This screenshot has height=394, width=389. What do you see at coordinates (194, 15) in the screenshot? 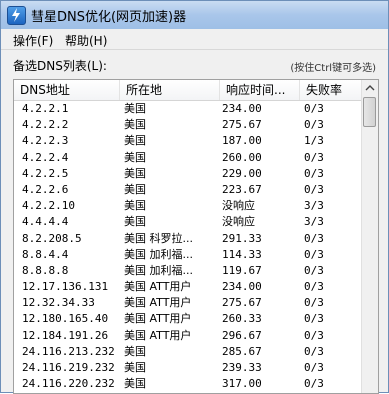
I see `title-bar: 彗星DNS优化(网页加速)器` at bounding box center [194, 15].